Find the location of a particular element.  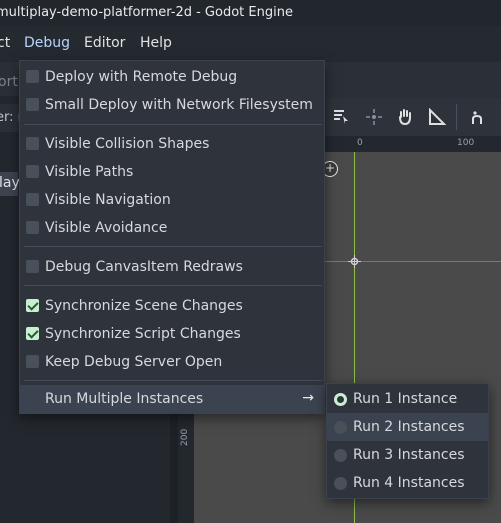

submenu-item-label: Run 3 Instances is located at coordinates (409, 455).